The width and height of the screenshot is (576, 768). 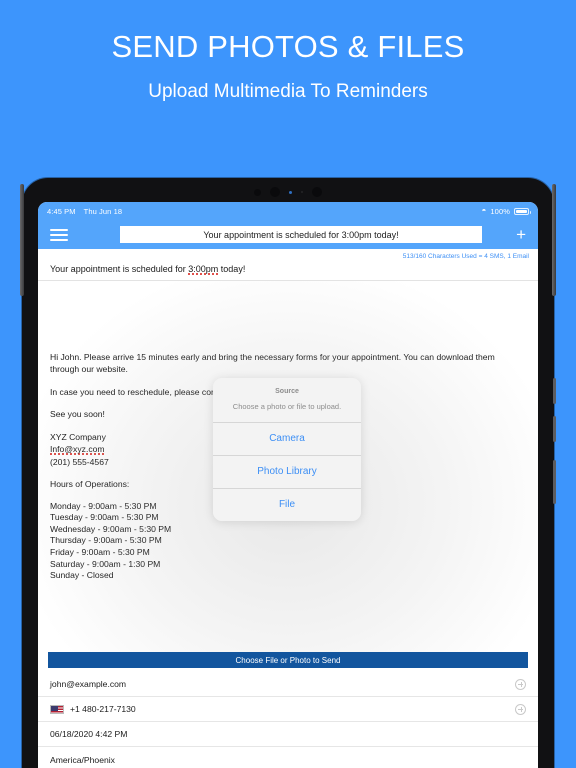 I want to click on list-item: Saturday - 9:00am - 1:30 PM, so click(x=105, y=563).